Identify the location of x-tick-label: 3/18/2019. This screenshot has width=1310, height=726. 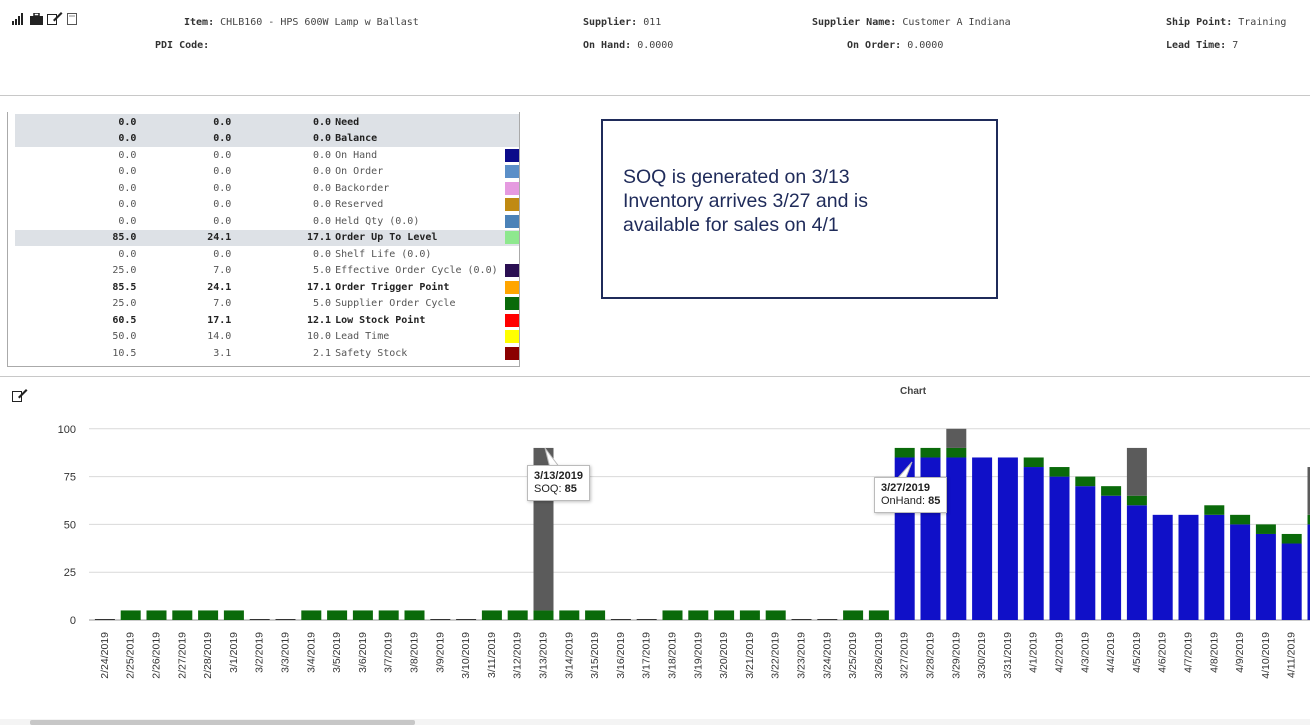
(673, 655).